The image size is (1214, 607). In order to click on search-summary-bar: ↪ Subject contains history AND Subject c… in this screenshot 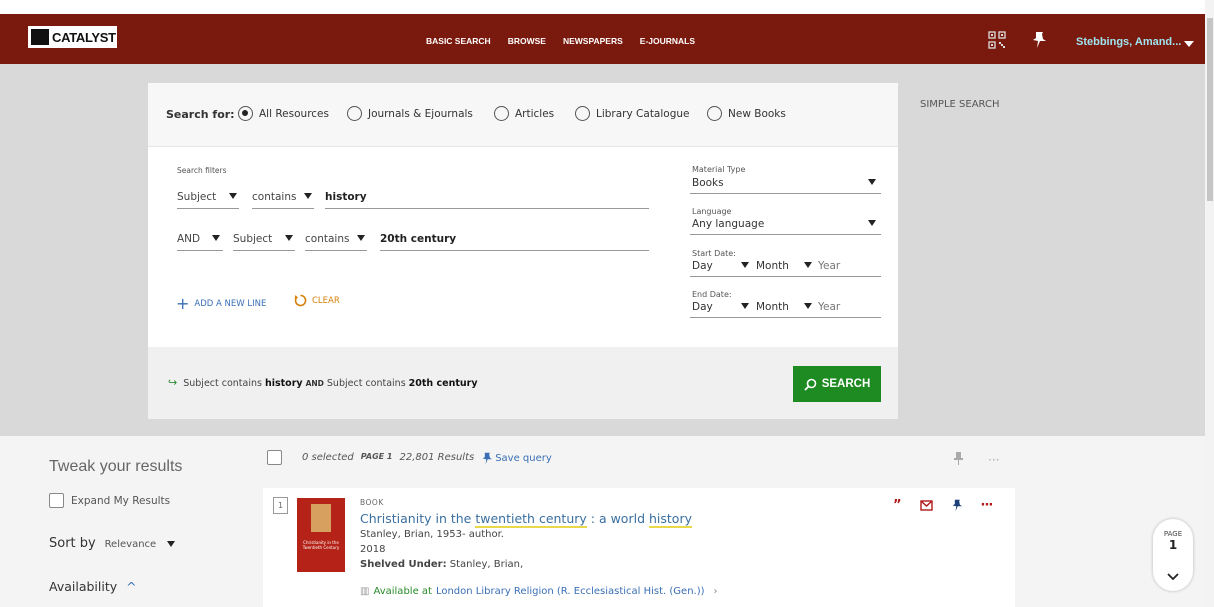, I will do `click(523, 383)`.